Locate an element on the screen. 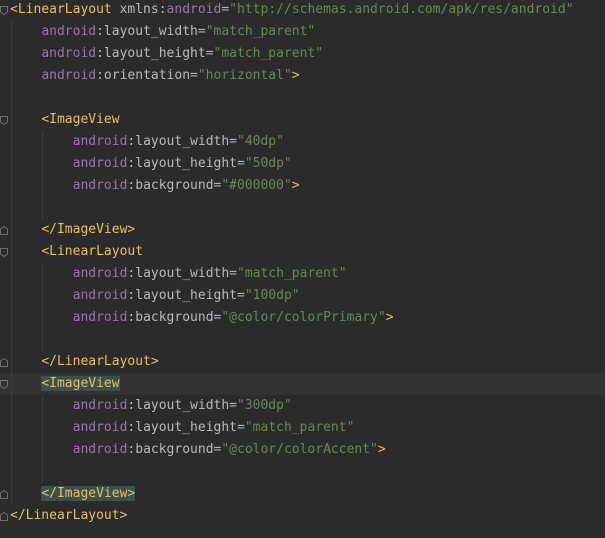 Image resolution: width=605 pixels, height=538 pixels. token-val: "horizontal" is located at coordinates (244, 75).